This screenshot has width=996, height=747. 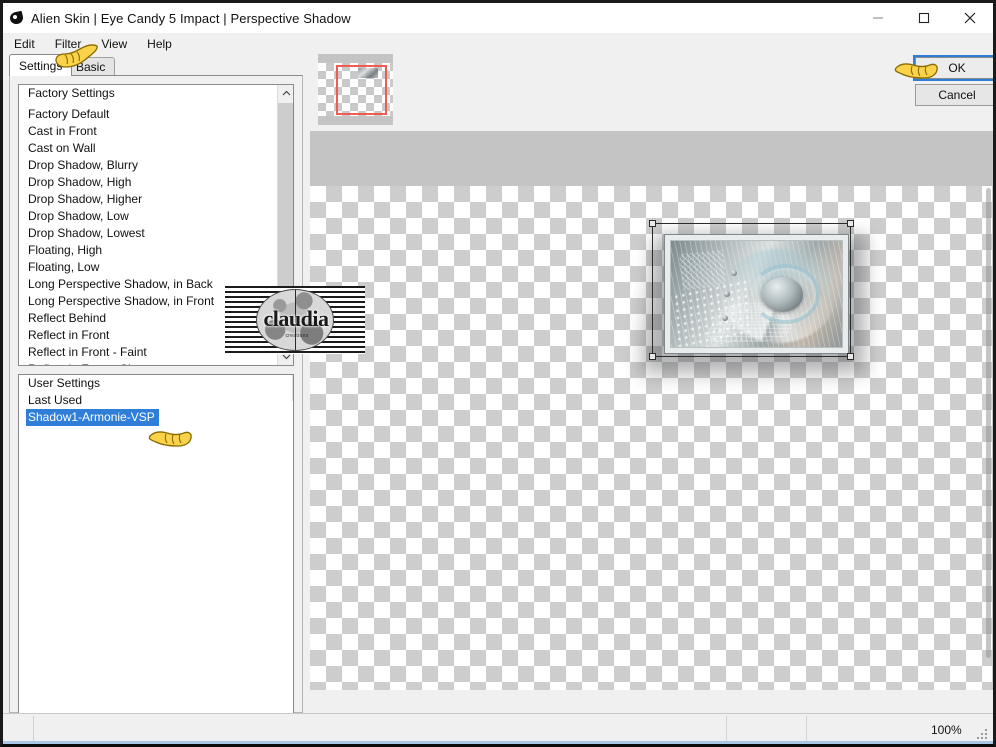 What do you see at coordinates (159, 44) in the screenshot?
I see `menu-item-help: Help` at bounding box center [159, 44].